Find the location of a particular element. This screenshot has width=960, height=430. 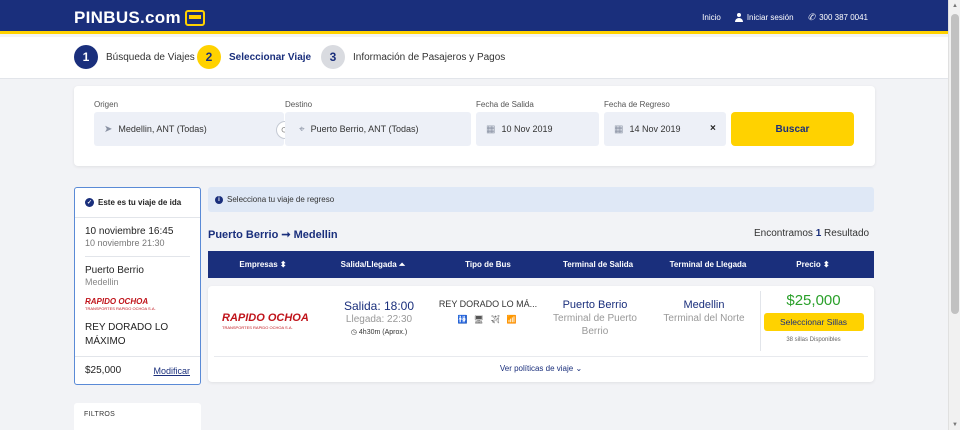

dest-value: Puerto Berrio, ANT (Todas) is located at coordinates (364, 129).